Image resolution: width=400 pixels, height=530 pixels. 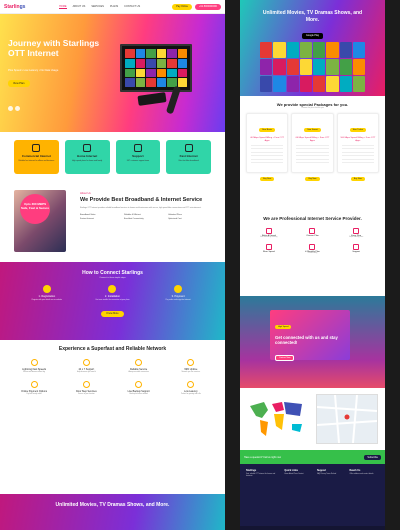 What do you see at coordinates (19, 83) in the screenshot?
I see `view-plan-button: View Plan` at bounding box center [19, 83].